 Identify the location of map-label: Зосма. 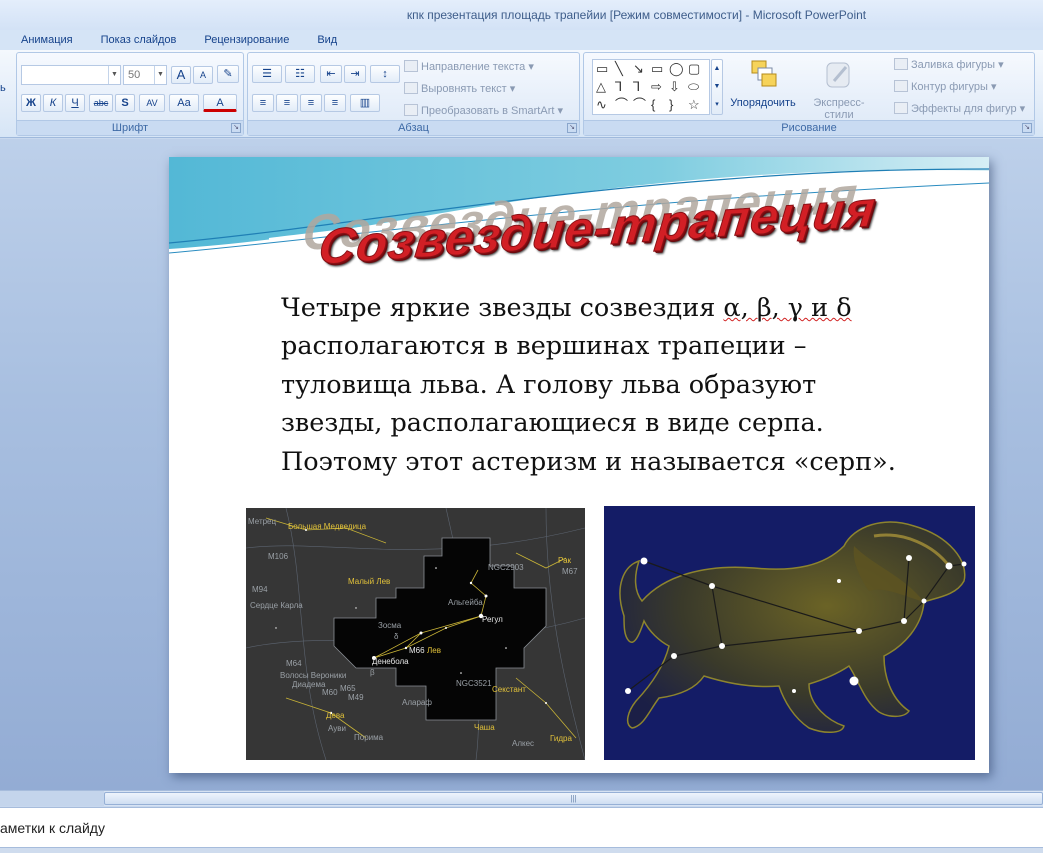
(390, 625).